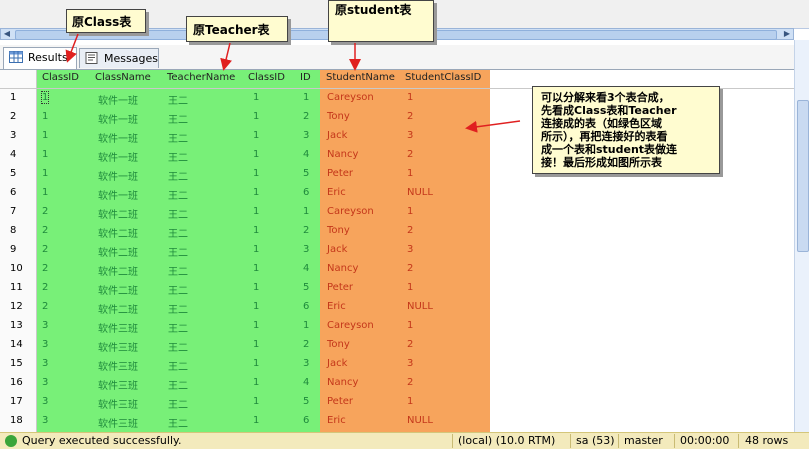 Image resolution: width=809 pixels, height=449 pixels. Describe the element at coordinates (803, 176) in the screenshot. I see `vertical-scroll-thumb` at that location.